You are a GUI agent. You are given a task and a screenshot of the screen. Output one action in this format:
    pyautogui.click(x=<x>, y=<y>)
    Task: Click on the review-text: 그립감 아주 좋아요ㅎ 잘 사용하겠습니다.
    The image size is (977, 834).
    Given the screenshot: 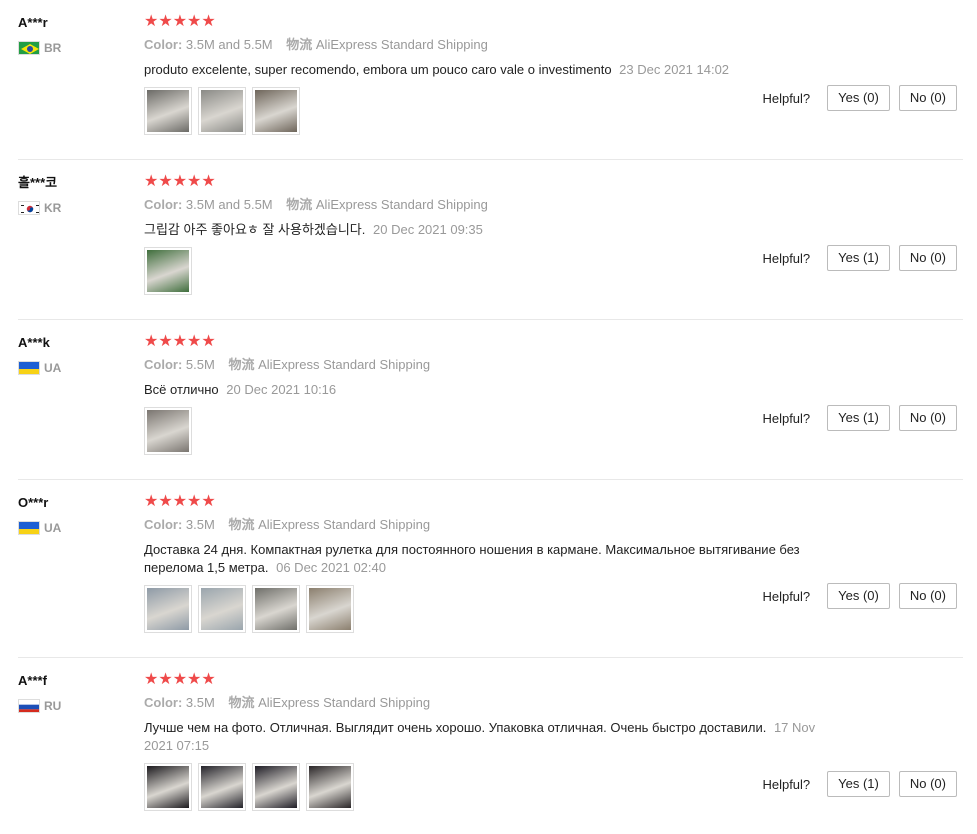 What is the action you would take?
    pyautogui.click(x=255, y=229)
    